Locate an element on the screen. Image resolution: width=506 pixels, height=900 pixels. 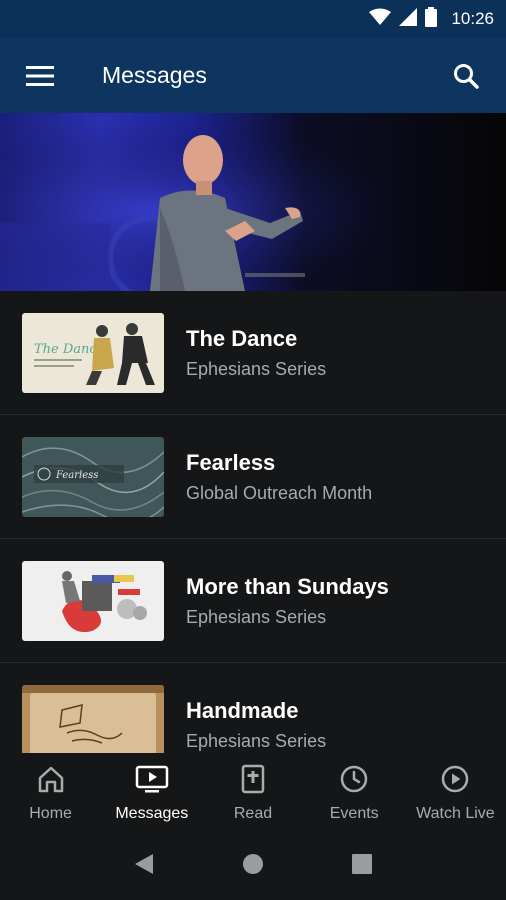
message-title: The Dance is located at coordinates (242, 338).